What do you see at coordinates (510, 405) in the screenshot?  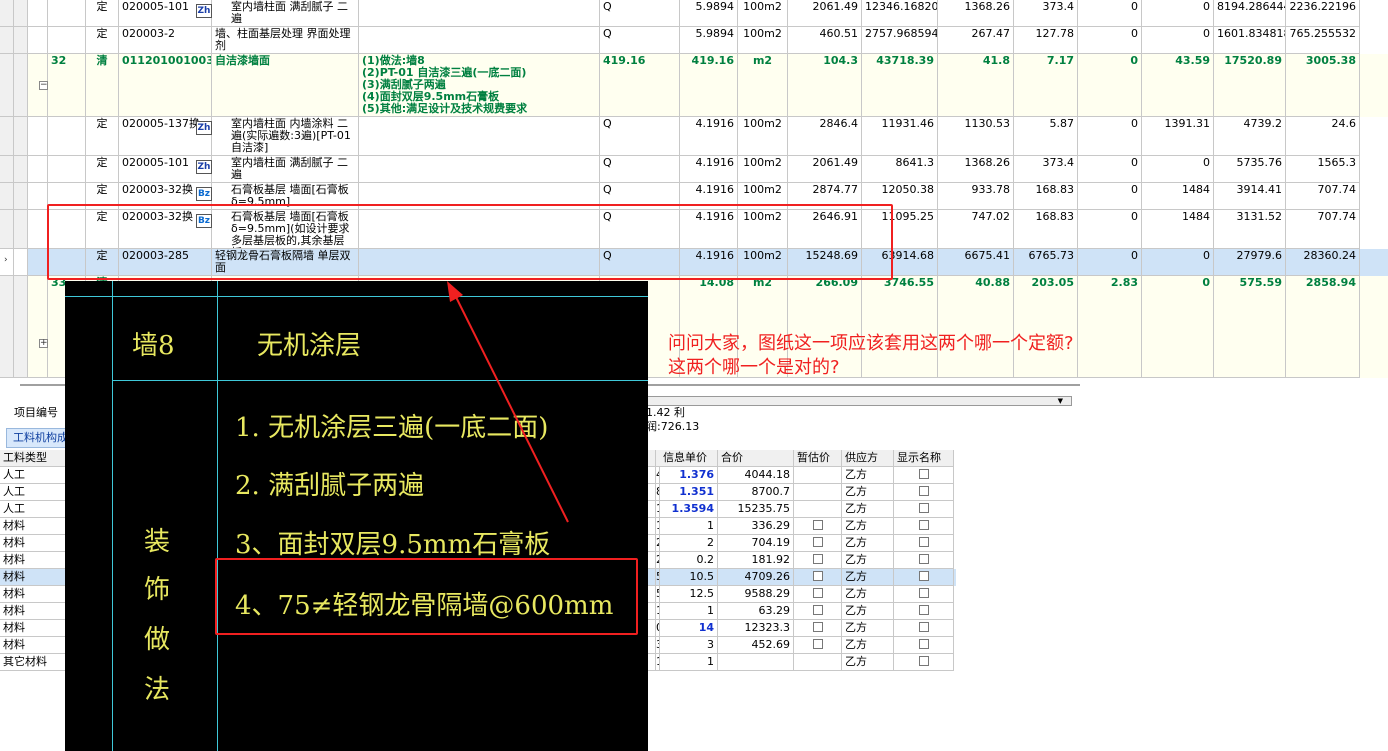 I see `annotation-arrow-line` at bounding box center [510, 405].